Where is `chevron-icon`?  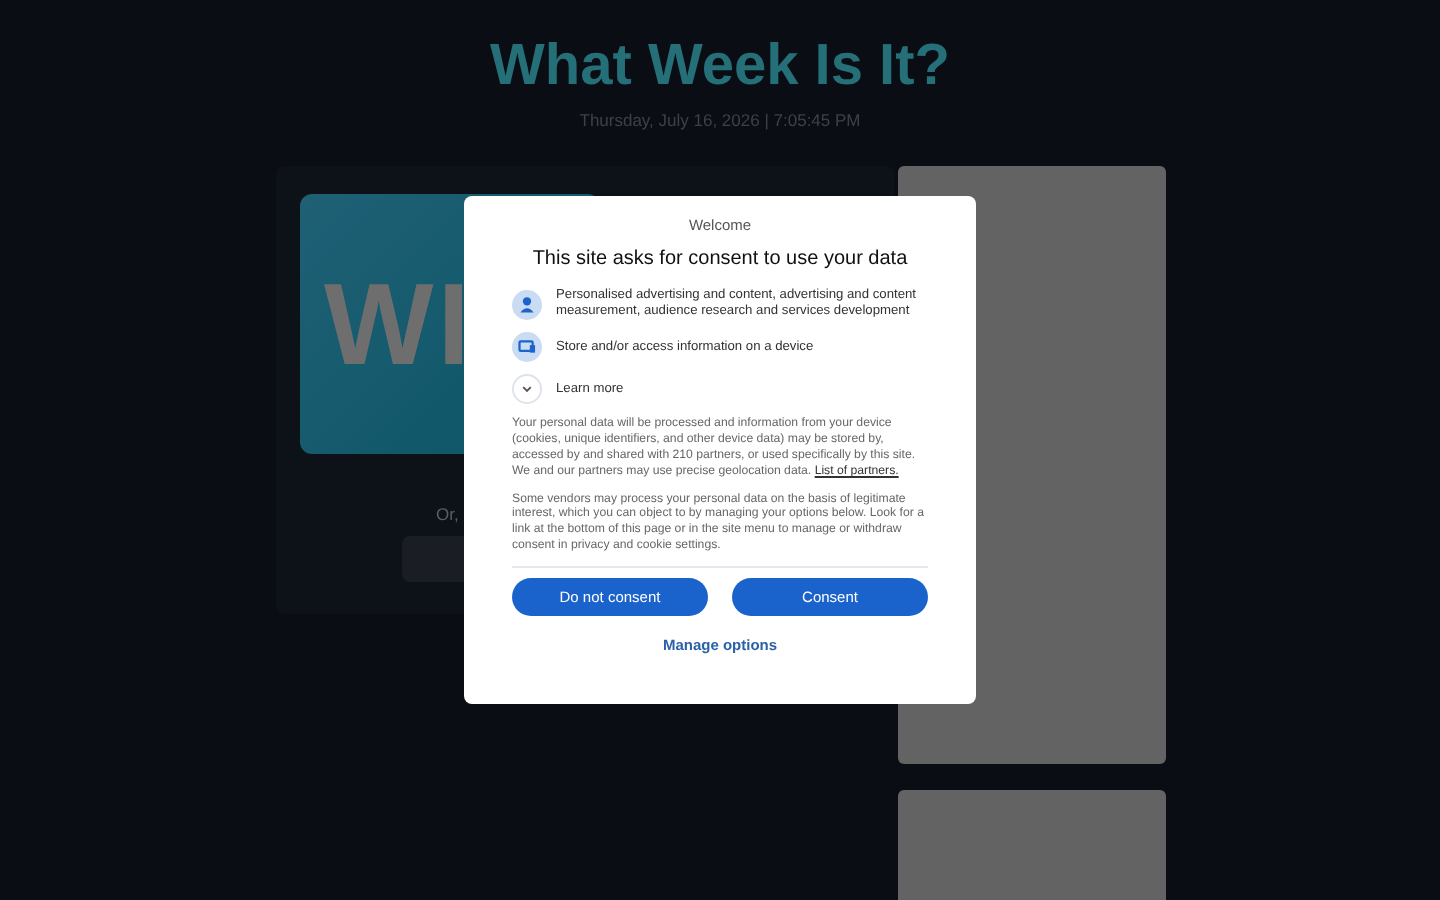
chevron-icon is located at coordinates (527, 389).